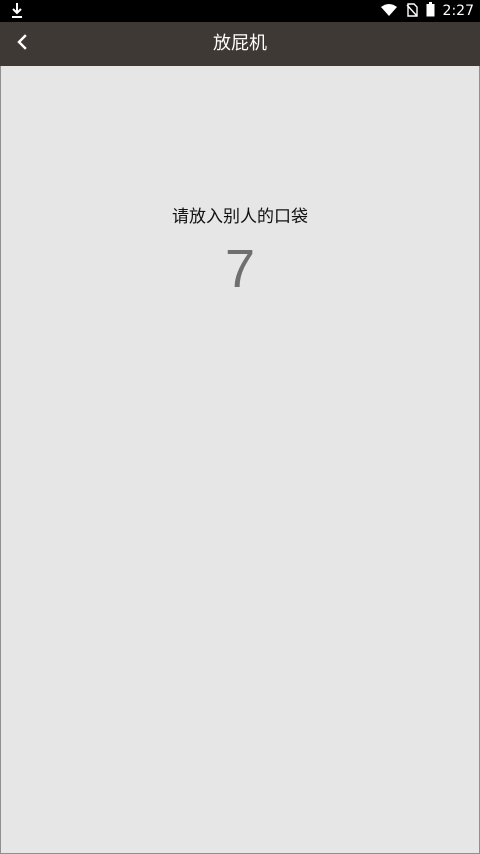 The image size is (480, 854). What do you see at coordinates (240, 217) in the screenshot?
I see `instruction-text: 请放入别人的口袋` at bounding box center [240, 217].